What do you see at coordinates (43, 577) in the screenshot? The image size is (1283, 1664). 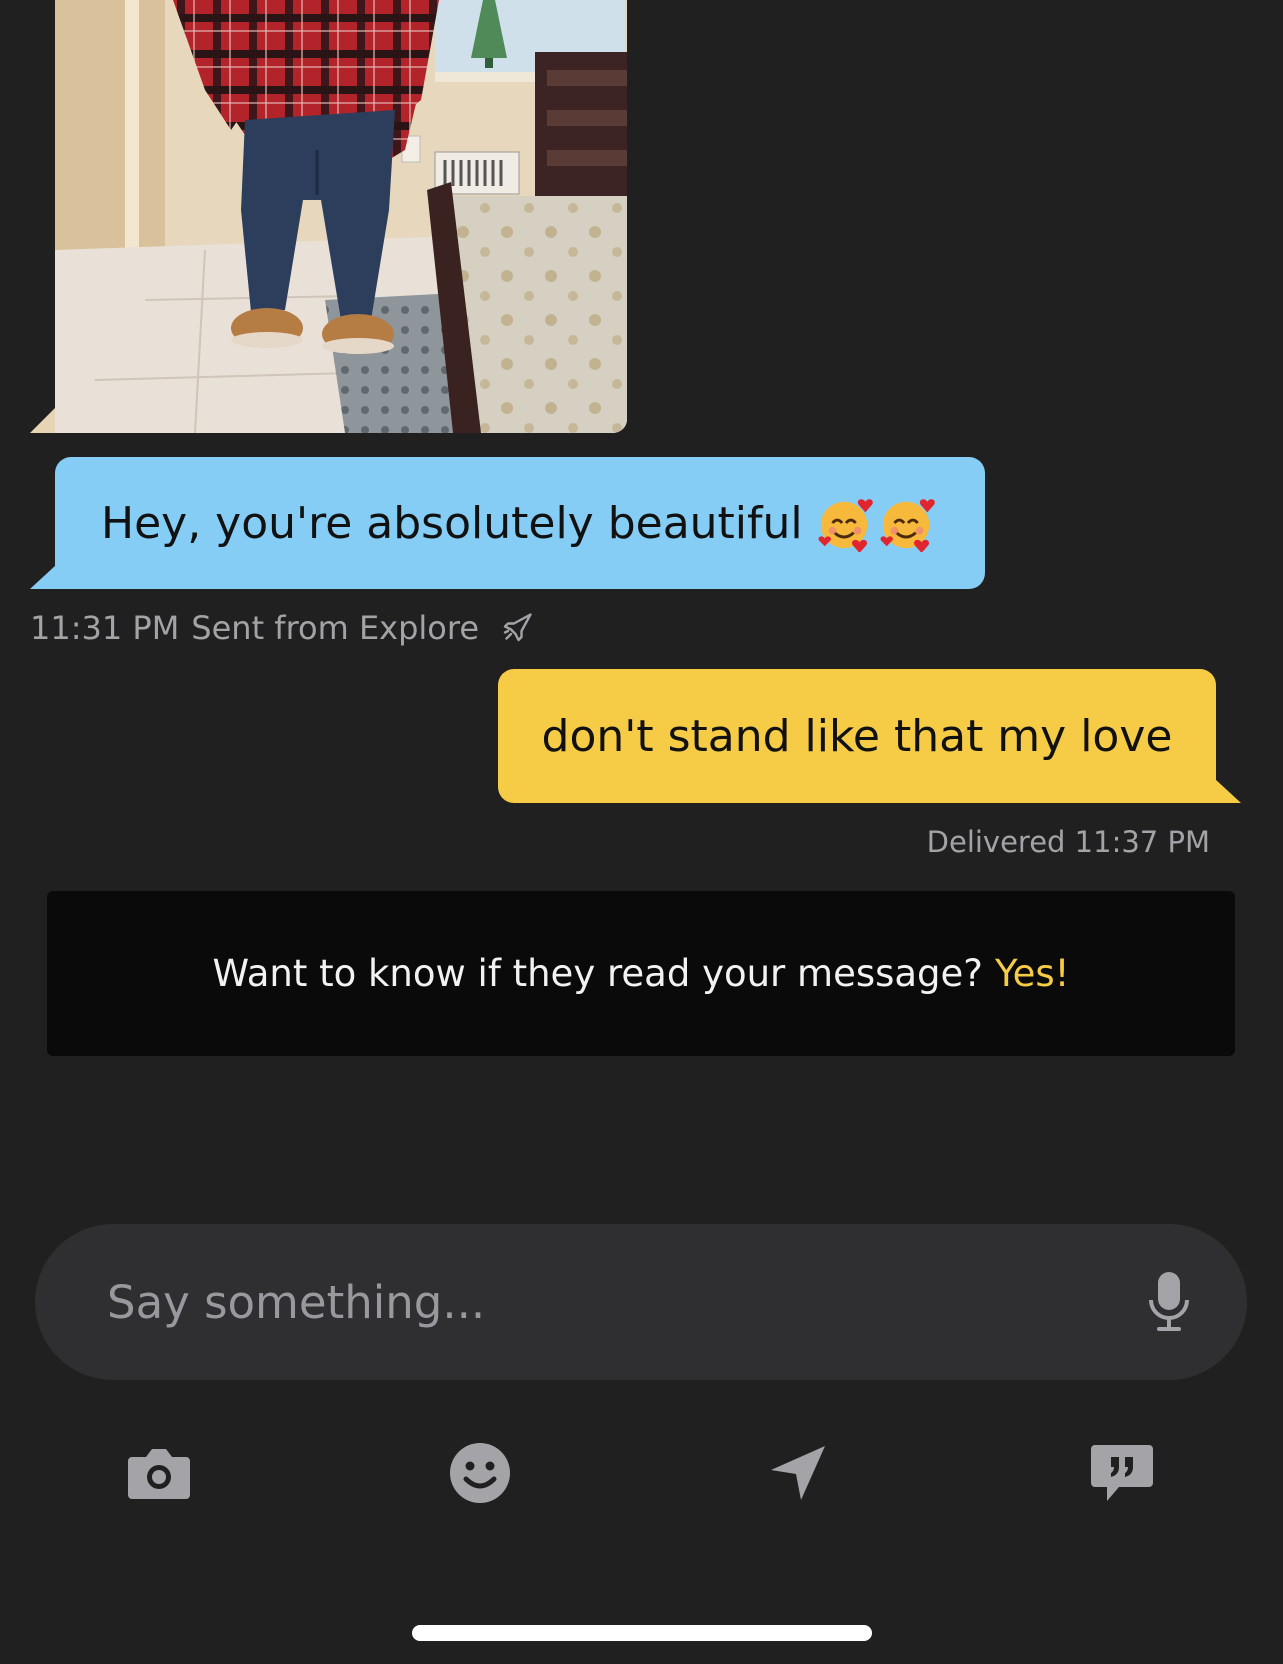 I see `received-bubble-tail` at bounding box center [43, 577].